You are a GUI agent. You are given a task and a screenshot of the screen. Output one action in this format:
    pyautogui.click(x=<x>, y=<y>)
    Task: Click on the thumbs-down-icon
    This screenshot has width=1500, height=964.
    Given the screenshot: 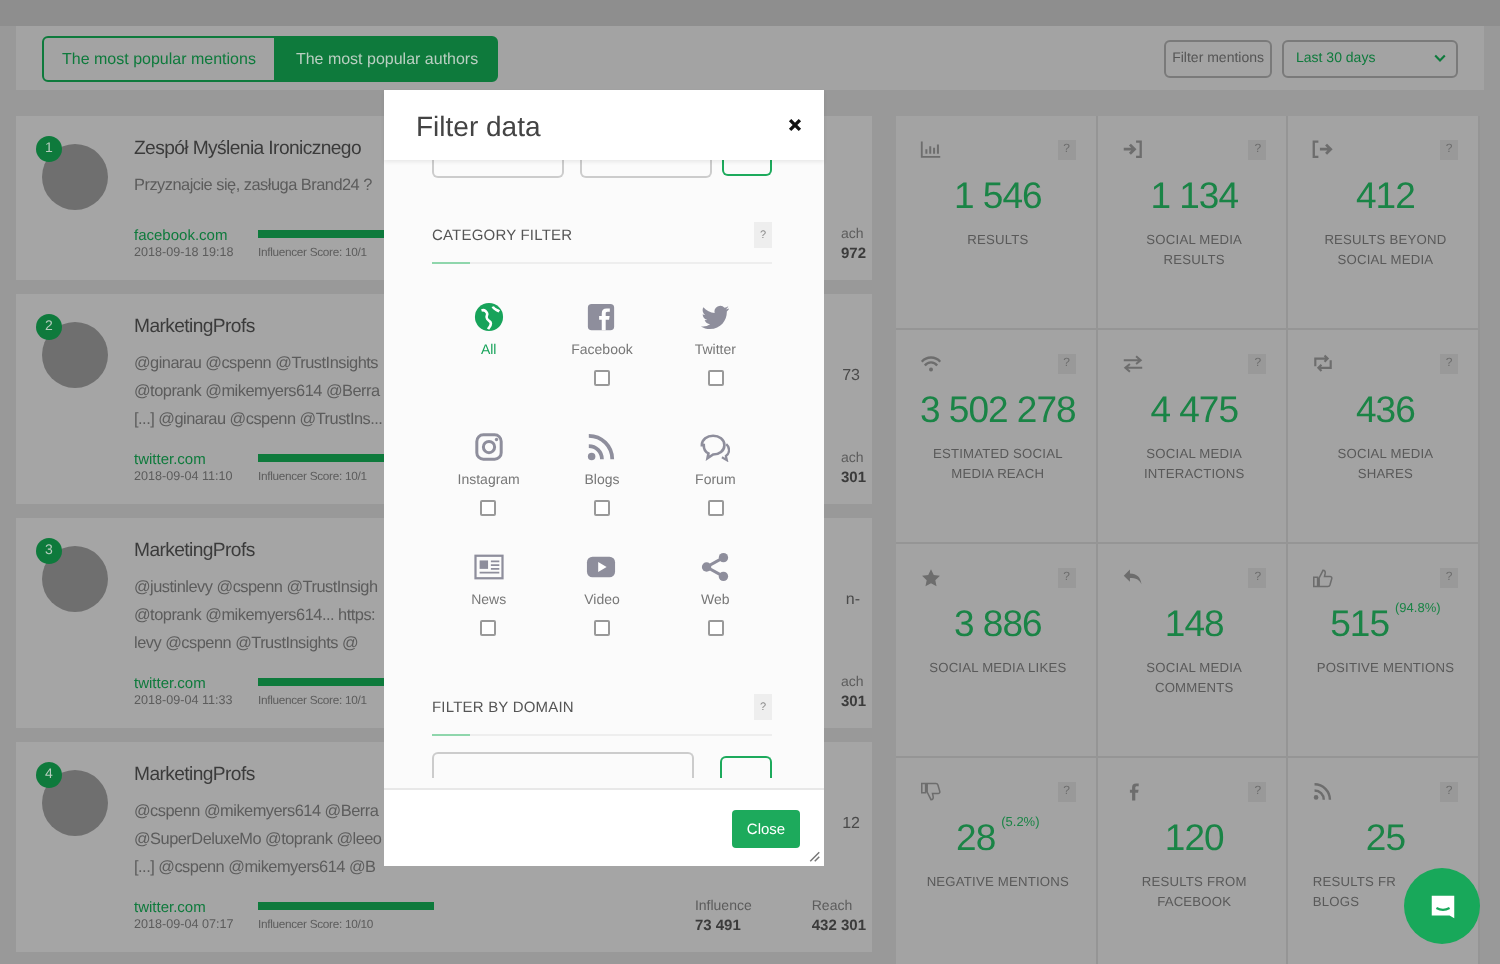 What is the action you would take?
    pyautogui.click(x=931, y=792)
    